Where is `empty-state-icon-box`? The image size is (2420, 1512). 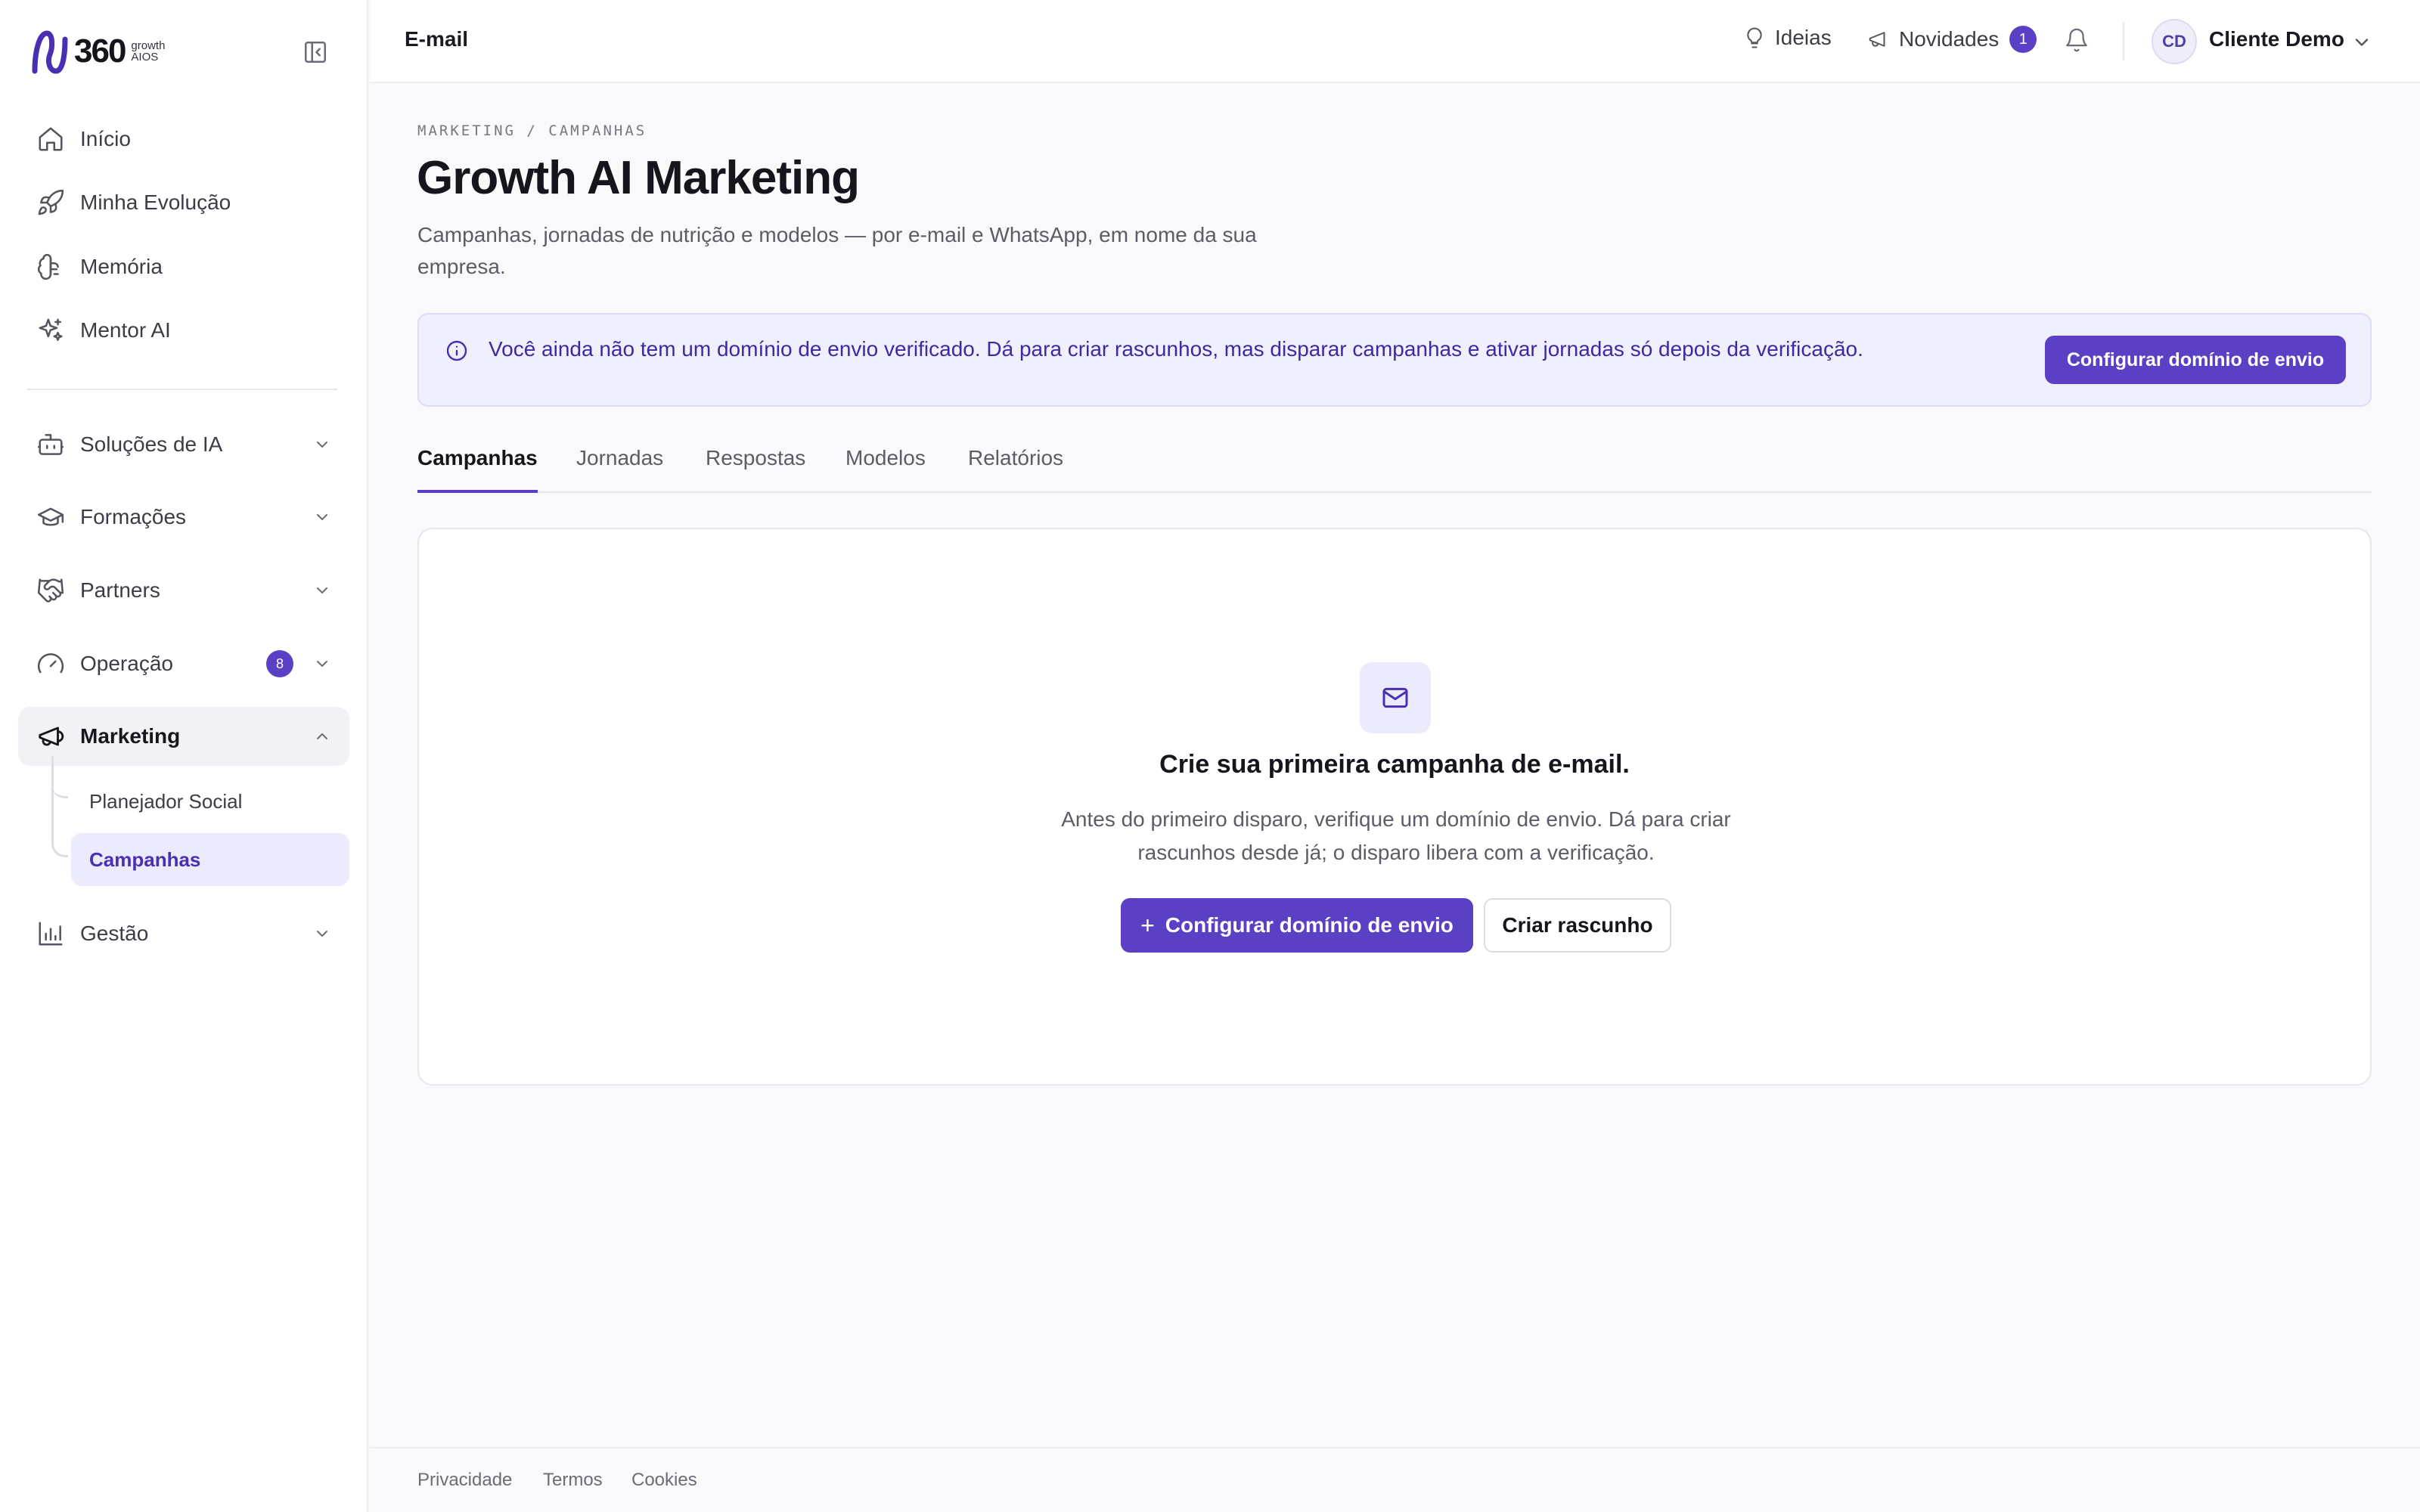
empty-state-icon-box is located at coordinates (1395, 697).